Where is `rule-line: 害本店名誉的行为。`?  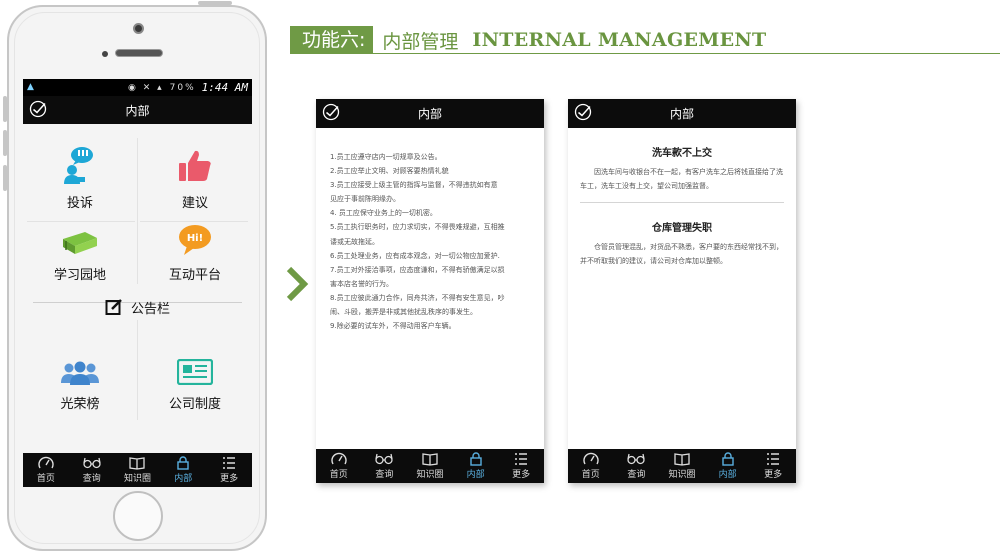
rule-line: 害本店名誉的行为。 is located at coordinates (361, 283).